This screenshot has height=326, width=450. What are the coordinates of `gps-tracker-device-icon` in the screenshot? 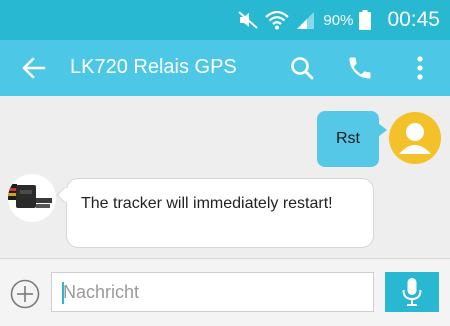 It's located at (30, 196).